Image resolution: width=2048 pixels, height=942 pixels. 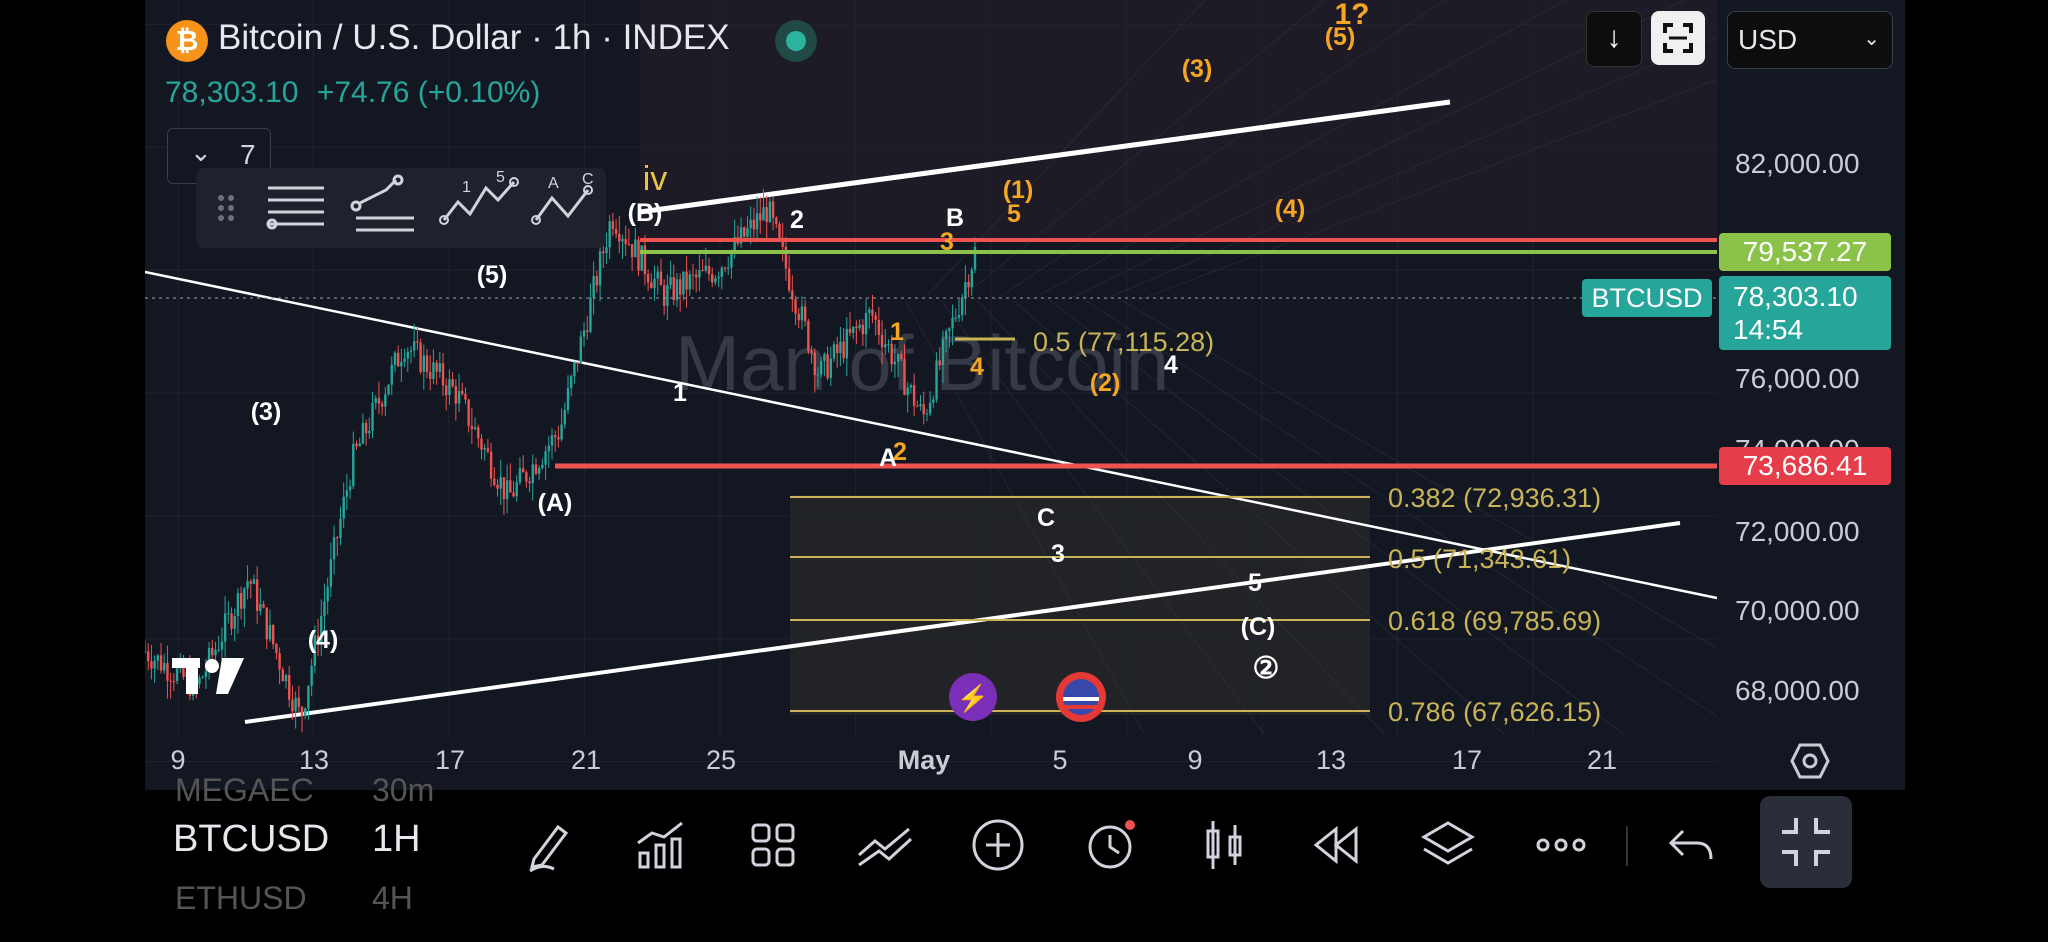 What do you see at coordinates (1494, 712) in the screenshot?
I see `fib-label-0786: 0.786 (67,626.15)` at bounding box center [1494, 712].